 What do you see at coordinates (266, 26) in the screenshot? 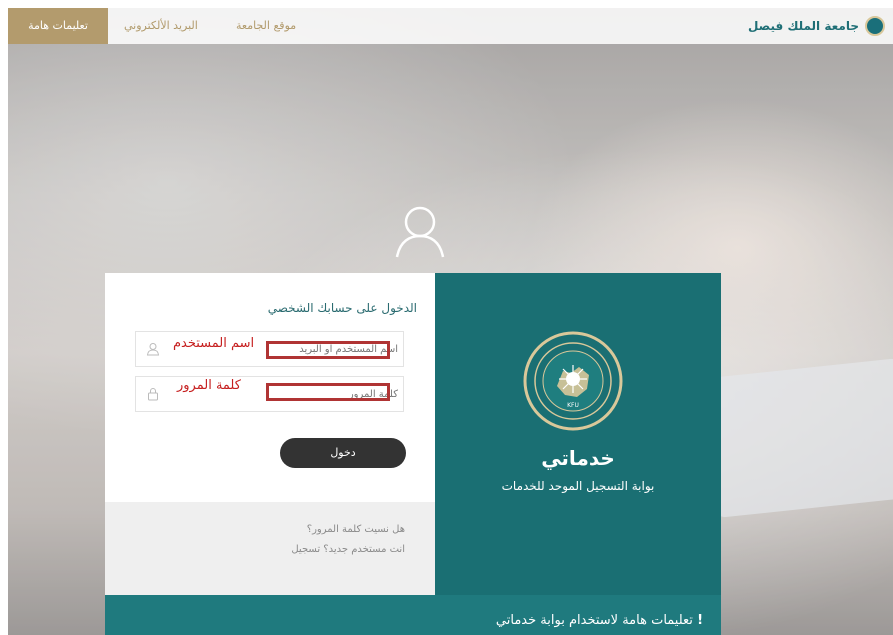
I see `university-site-link: موقع الجامعة` at bounding box center [266, 26].